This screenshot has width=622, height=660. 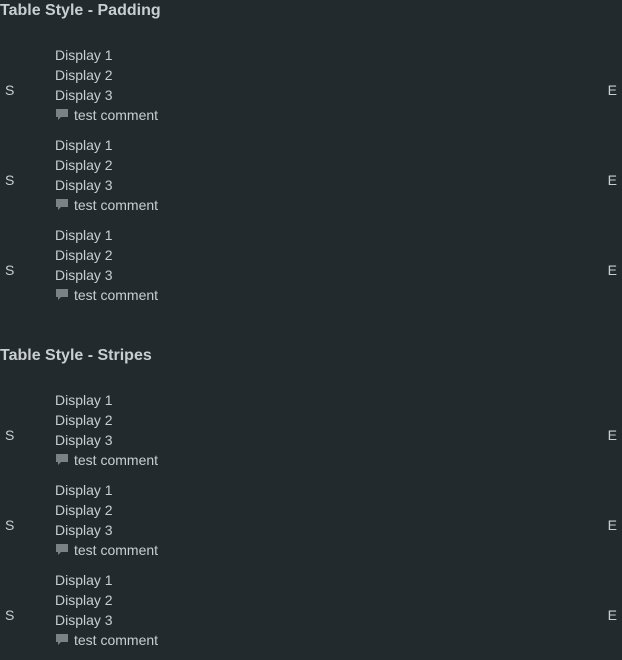 I want to click on section-title: Table Style - Padding, so click(x=80, y=10).